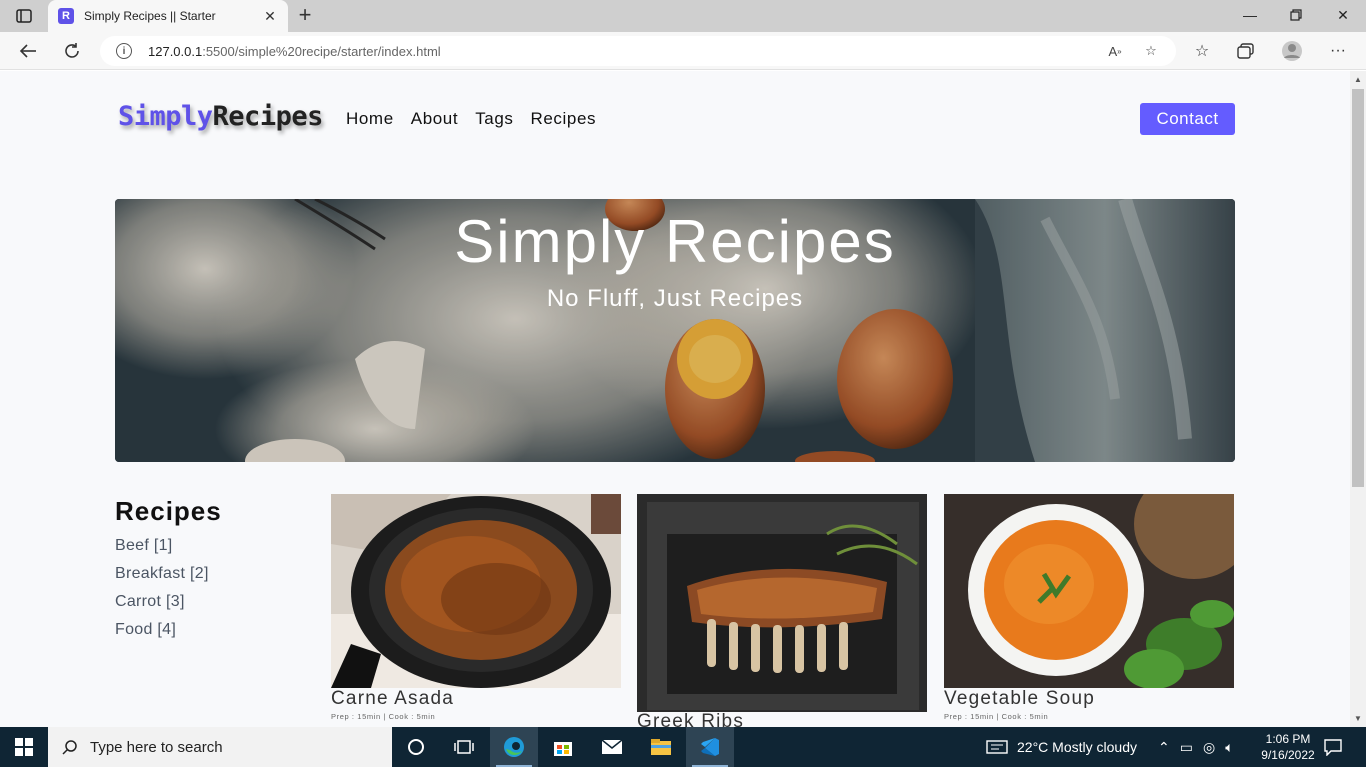  What do you see at coordinates (150, 16) in the screenshot?
I see `tab-title: Simply Recipes || Starter` at bounding box center [150, 16].